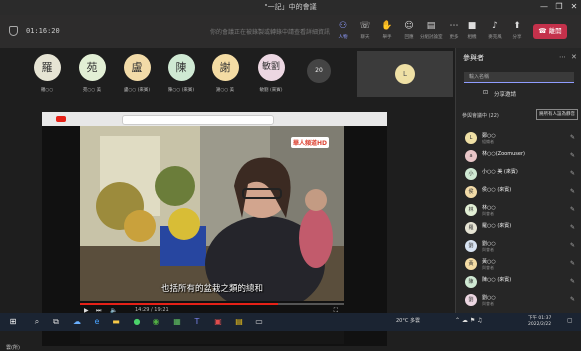 Image resolution: width=581 pixels, height=351 pixels. I want to click on title-bar: "一記」中的會議 — ❐ ✕, so click(290, 7).